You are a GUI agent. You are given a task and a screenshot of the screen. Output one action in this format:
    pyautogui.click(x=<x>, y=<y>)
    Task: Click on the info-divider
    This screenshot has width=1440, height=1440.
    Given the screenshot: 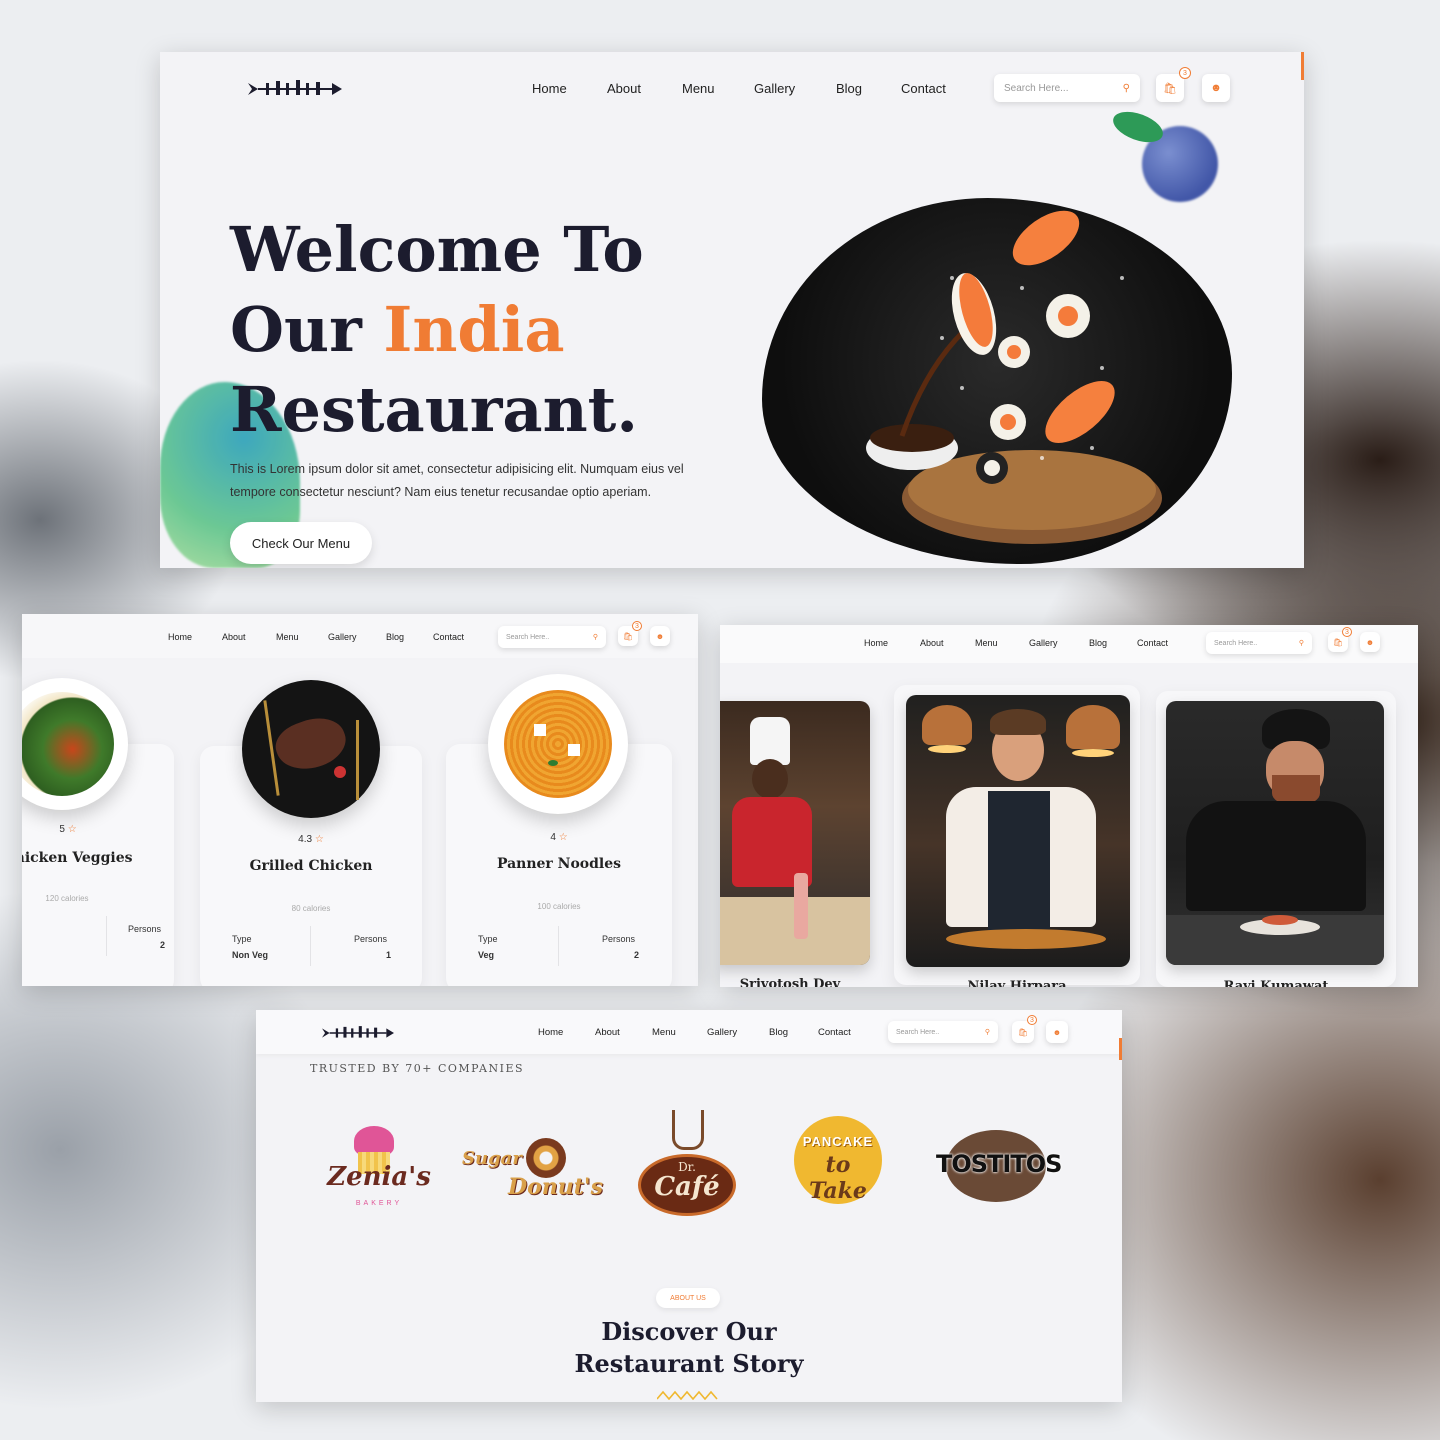 What is the action you would take?
    pyautogui.click(x=558, y=946)
    